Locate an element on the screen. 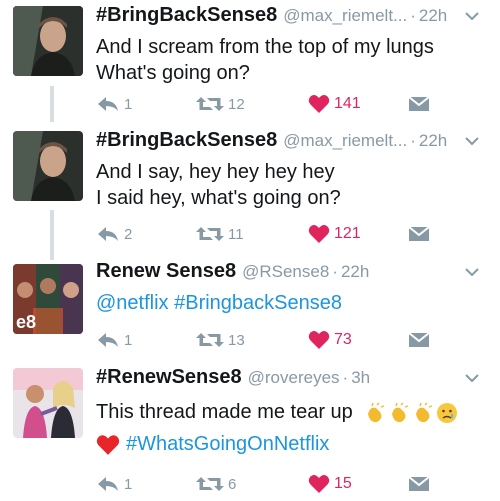 This screenshot has height=501, width=500. retweet-button: 13 is located at coordinates (220, 340).